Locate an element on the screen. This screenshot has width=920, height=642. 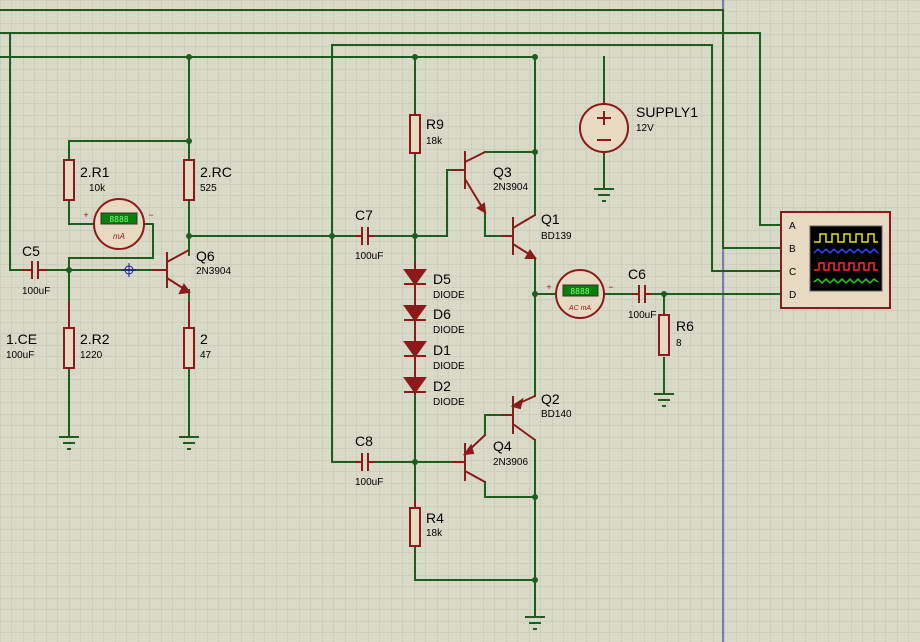
r9-value: 18k is located at coordinates (434, 141).